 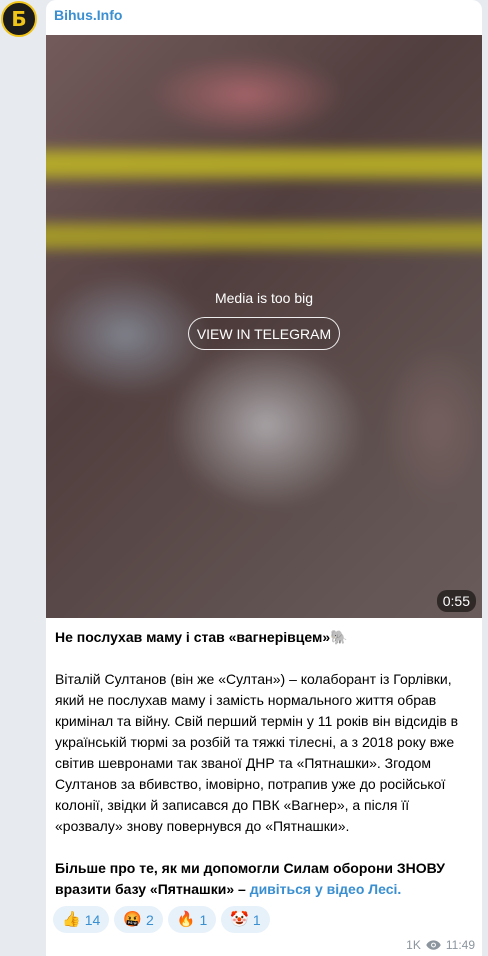 I want to click on reaction-count: 14, so click(x=92, y=919).